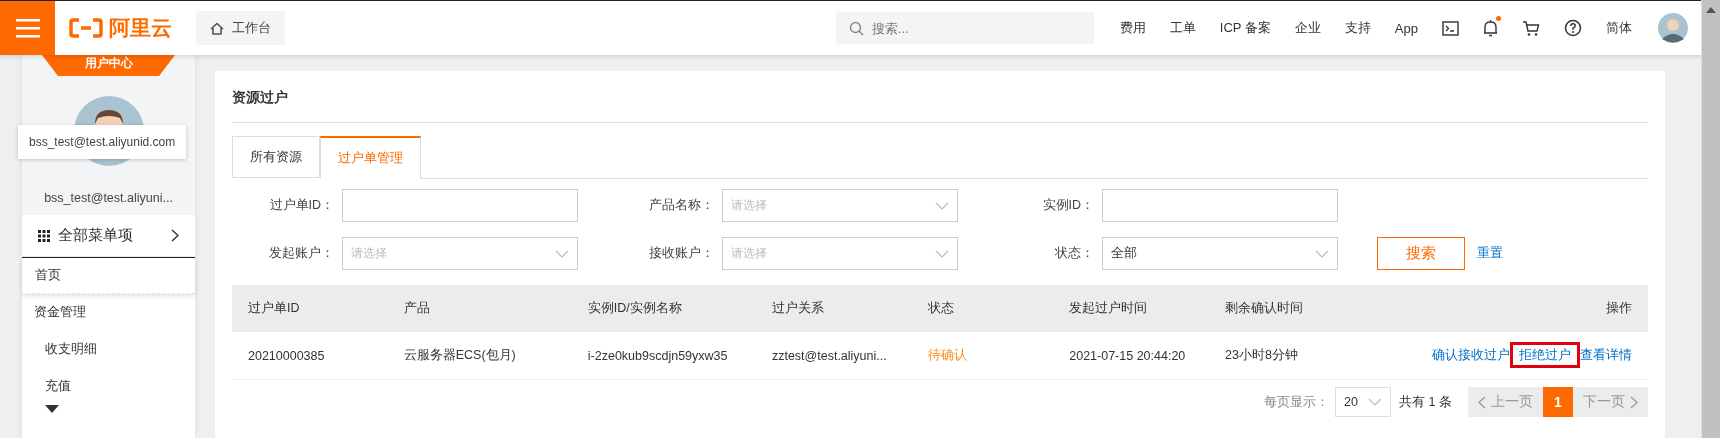  I want to click on avatar-icon, so click(1673, 28).